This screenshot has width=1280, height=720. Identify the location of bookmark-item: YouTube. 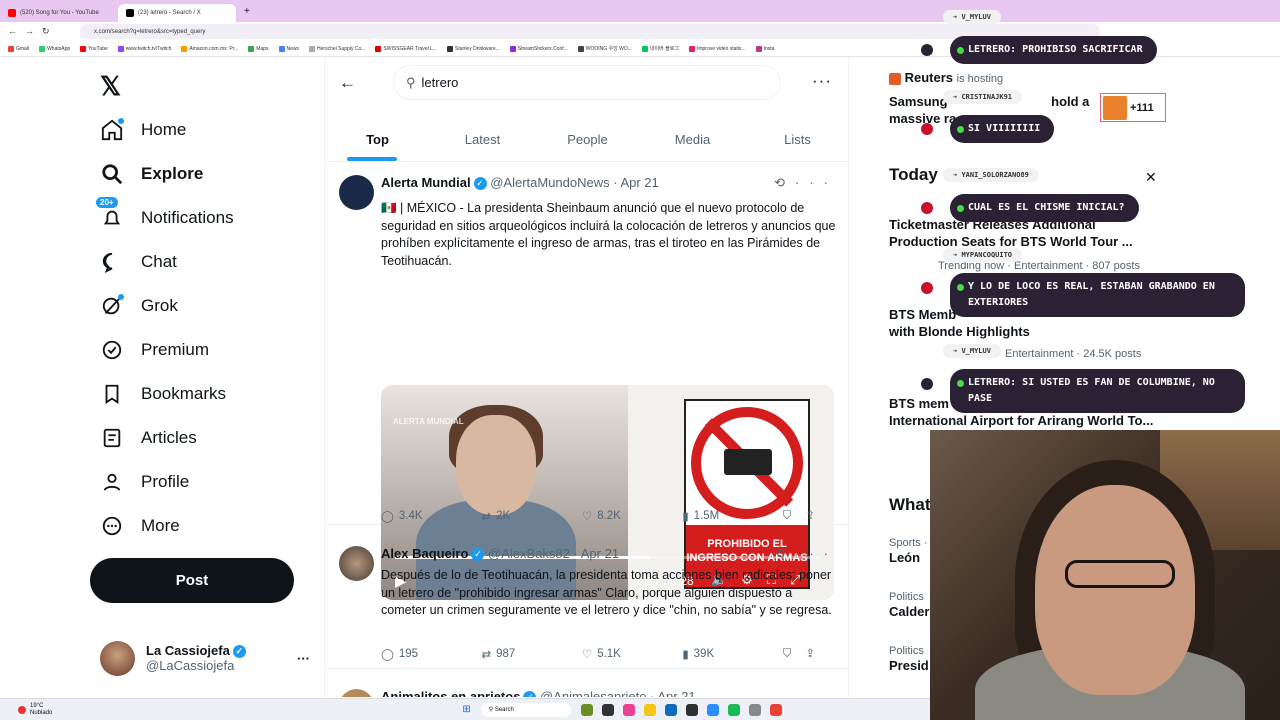
(94, 48).